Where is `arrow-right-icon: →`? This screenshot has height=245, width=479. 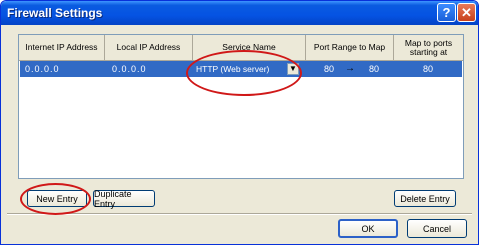 arrow-right-icon: → is located at coordinates (350, 68).